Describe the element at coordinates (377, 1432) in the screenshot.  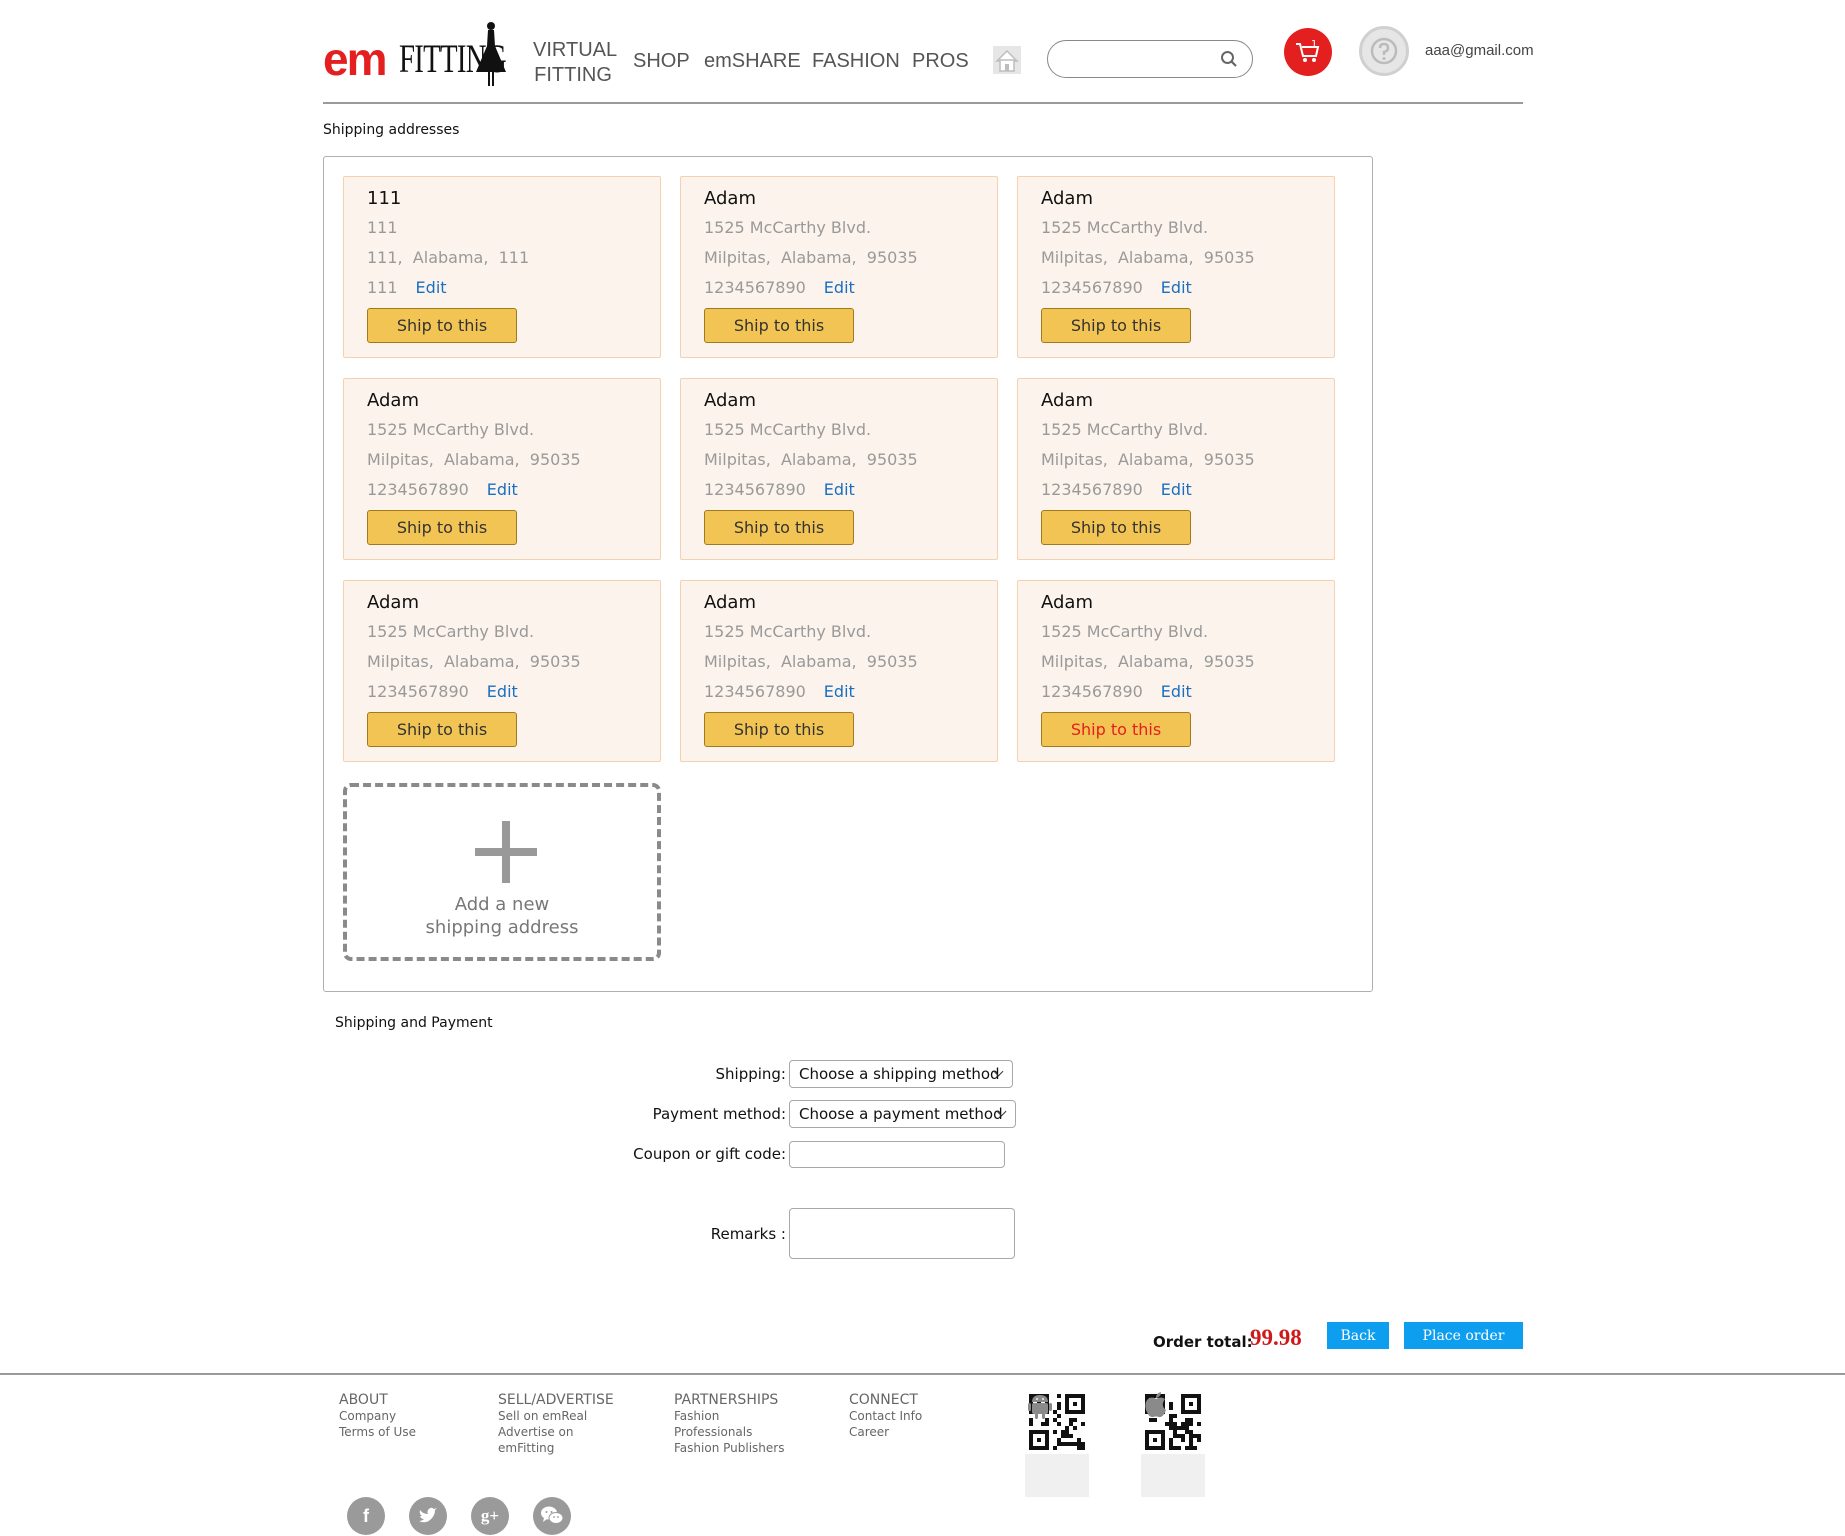
I see `footer-link-terms: Terms of Use` at that location.